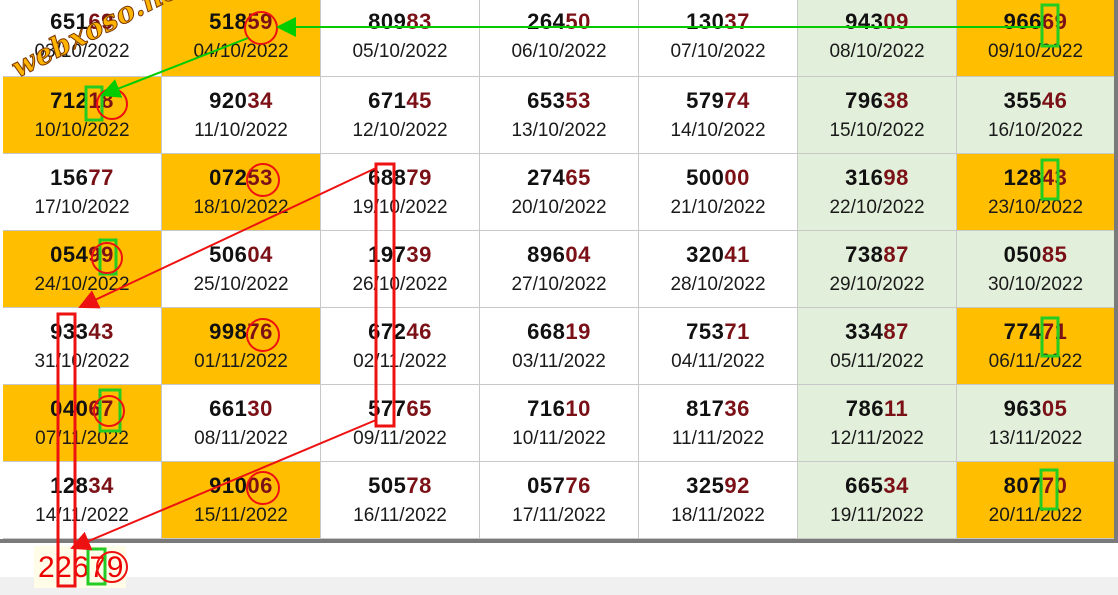 Image resolution: width=1118 pixels, height=595 pixels. Describe the element at coordinates (718, 361) in the screenshot. I see `draw-date: 04/11/2022` at that location.